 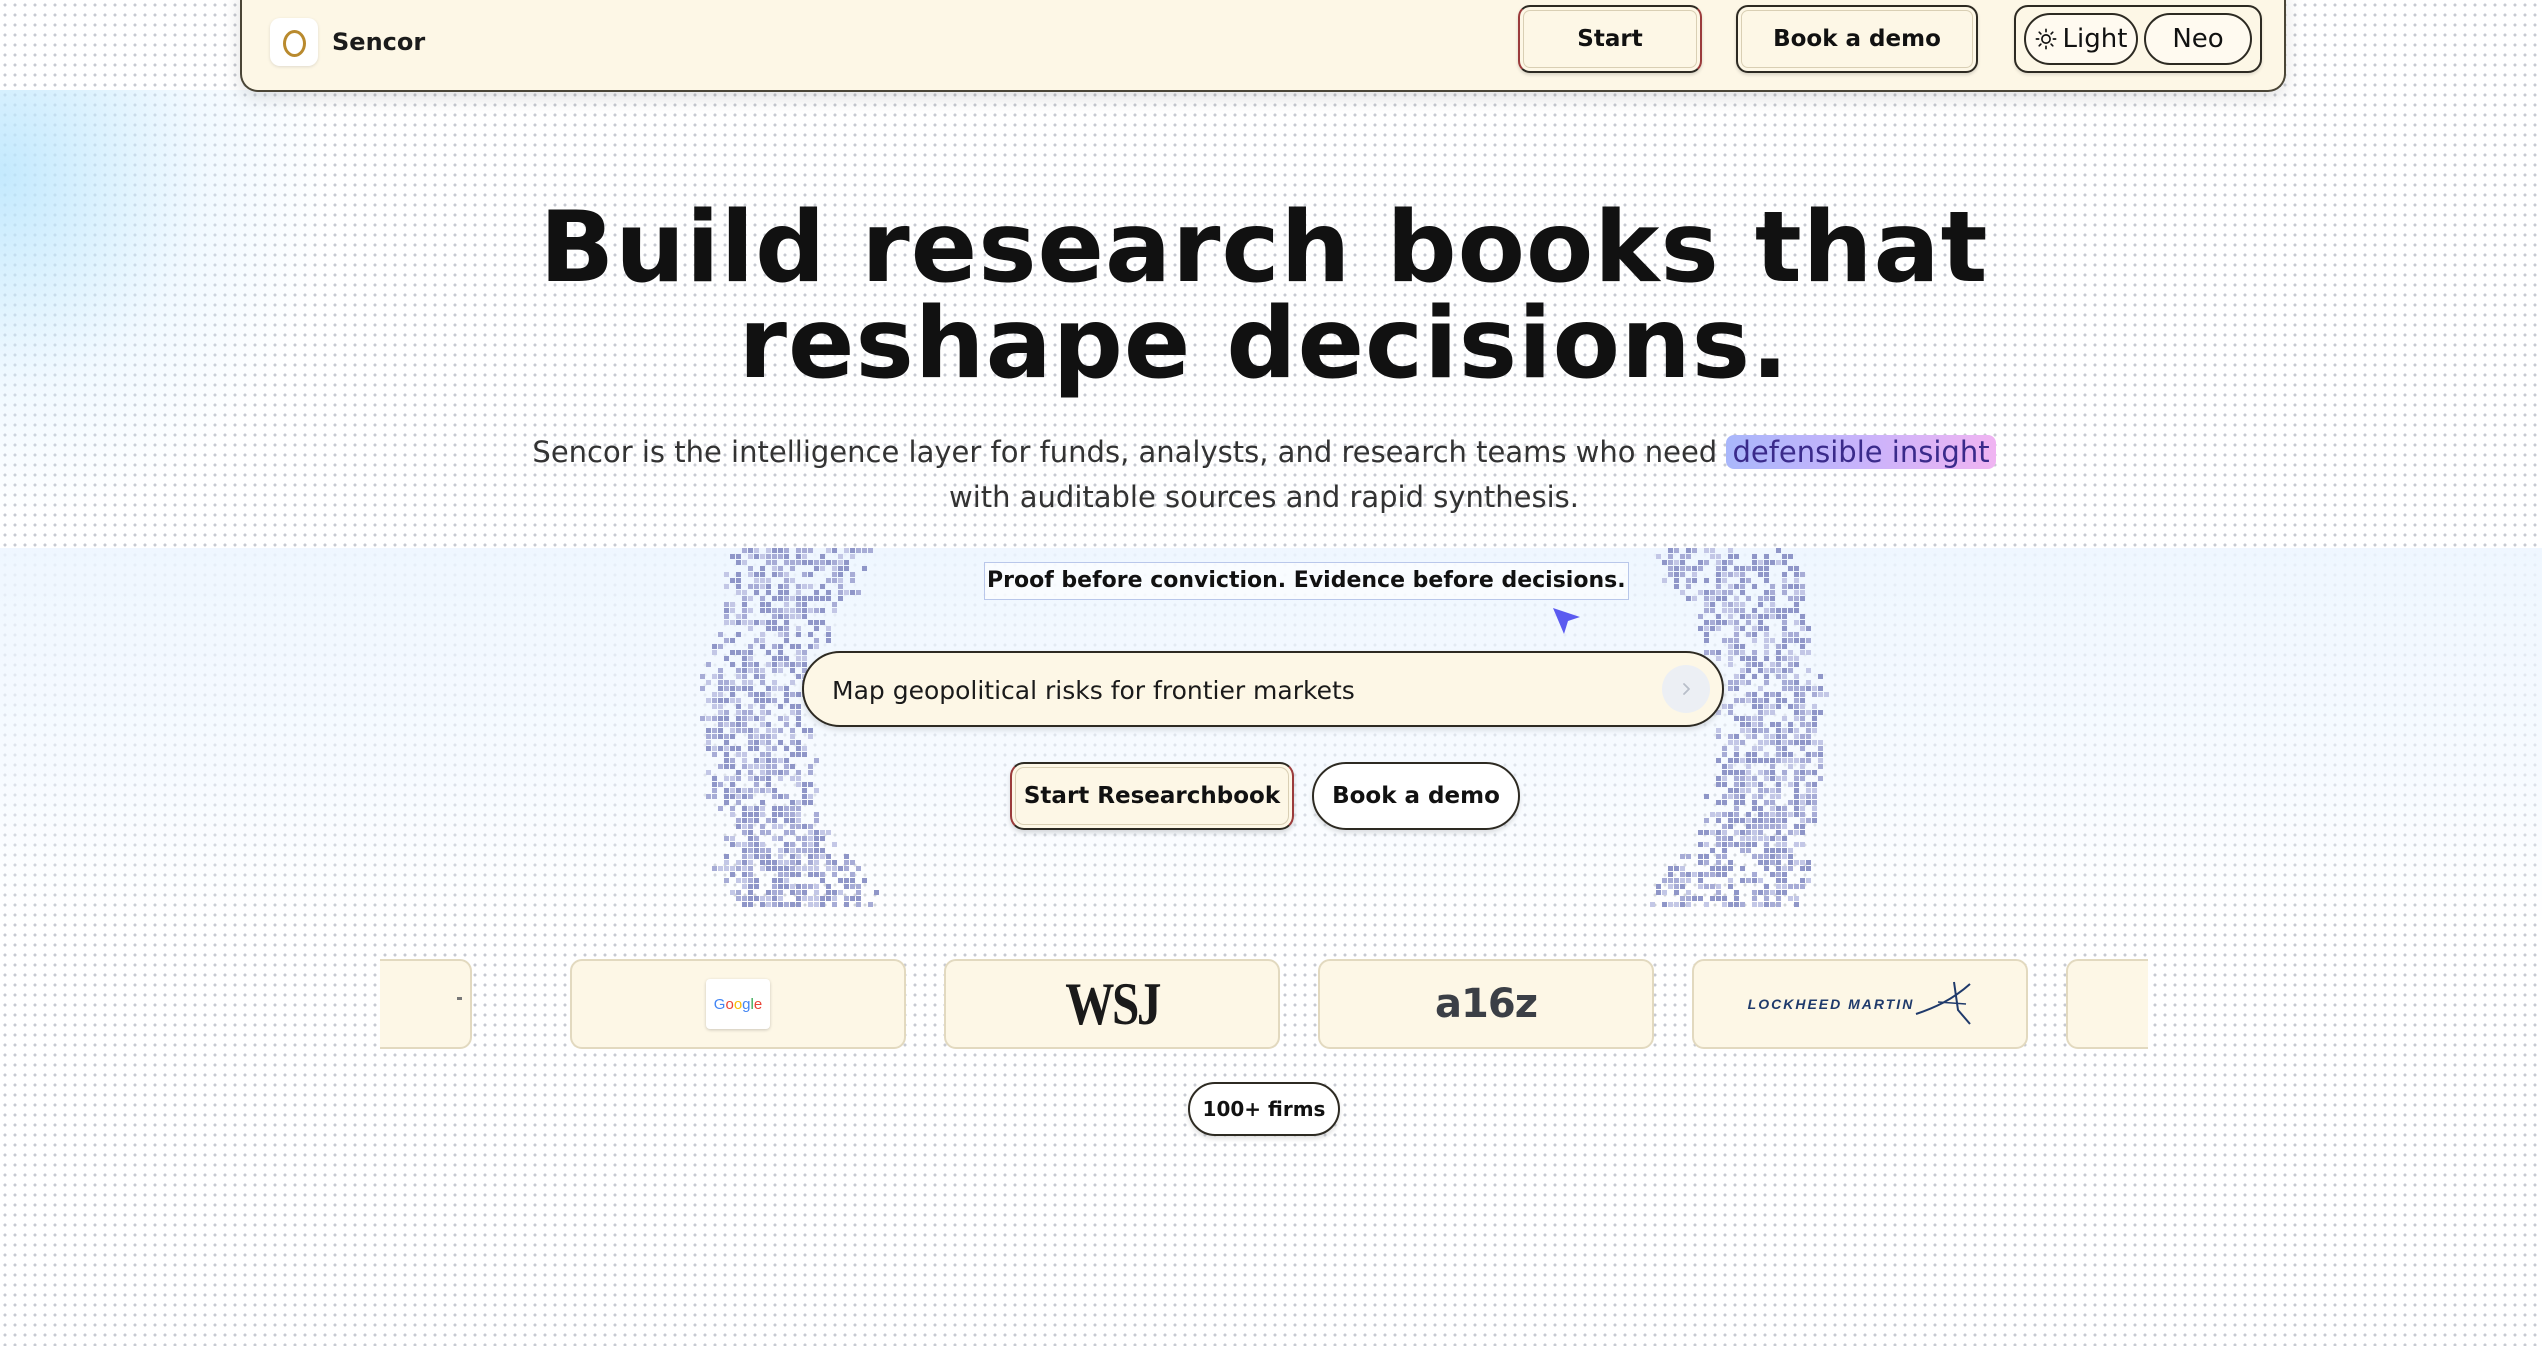 I want to click on cursor-arrow-icon, so click(x=1566, y=621).